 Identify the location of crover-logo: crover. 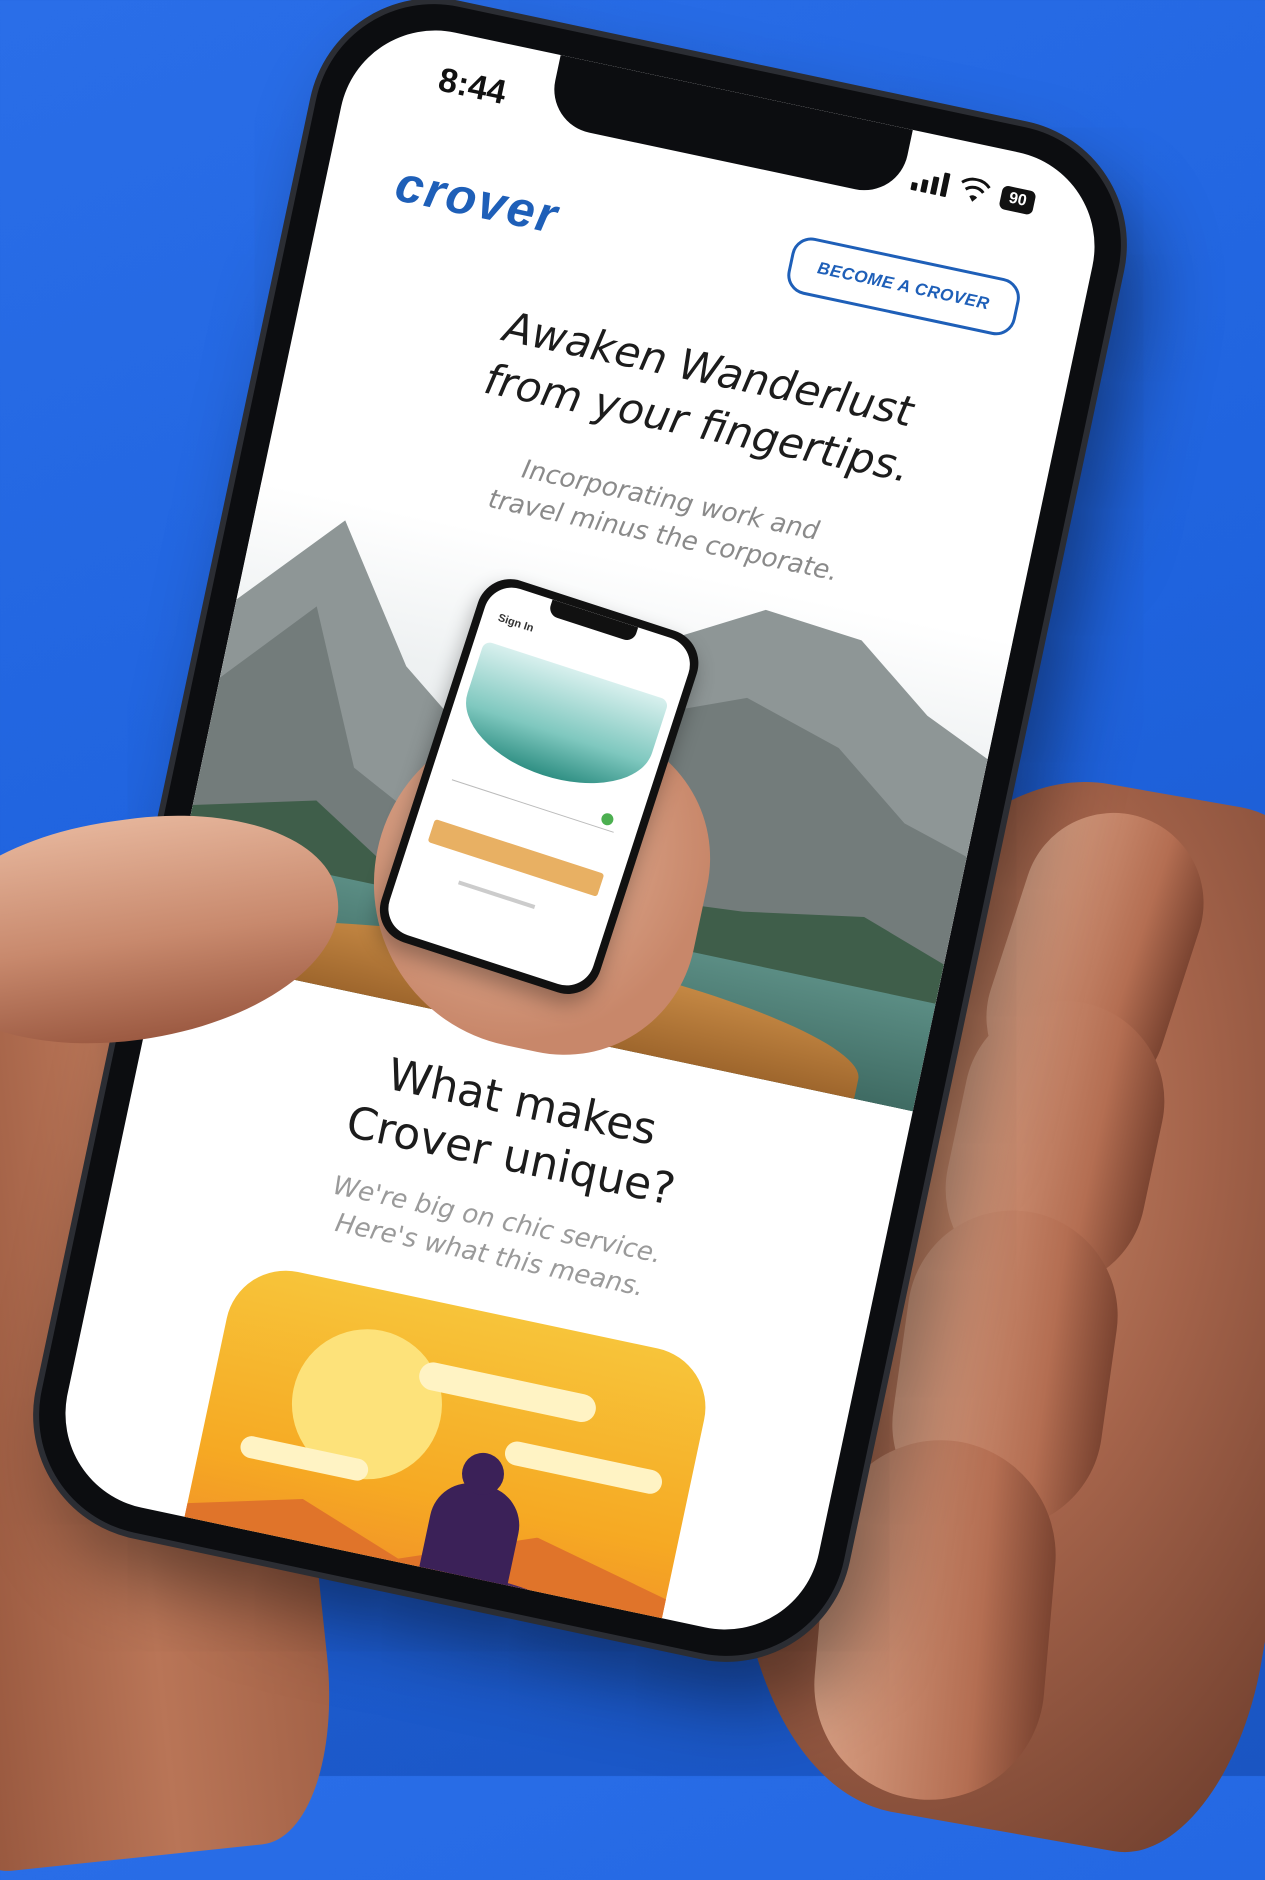
(477, 199).